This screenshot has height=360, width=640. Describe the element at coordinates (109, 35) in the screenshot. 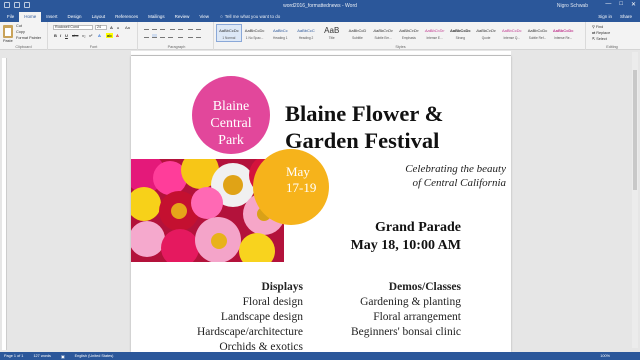

I see `highlight-icon: ab` at that location.